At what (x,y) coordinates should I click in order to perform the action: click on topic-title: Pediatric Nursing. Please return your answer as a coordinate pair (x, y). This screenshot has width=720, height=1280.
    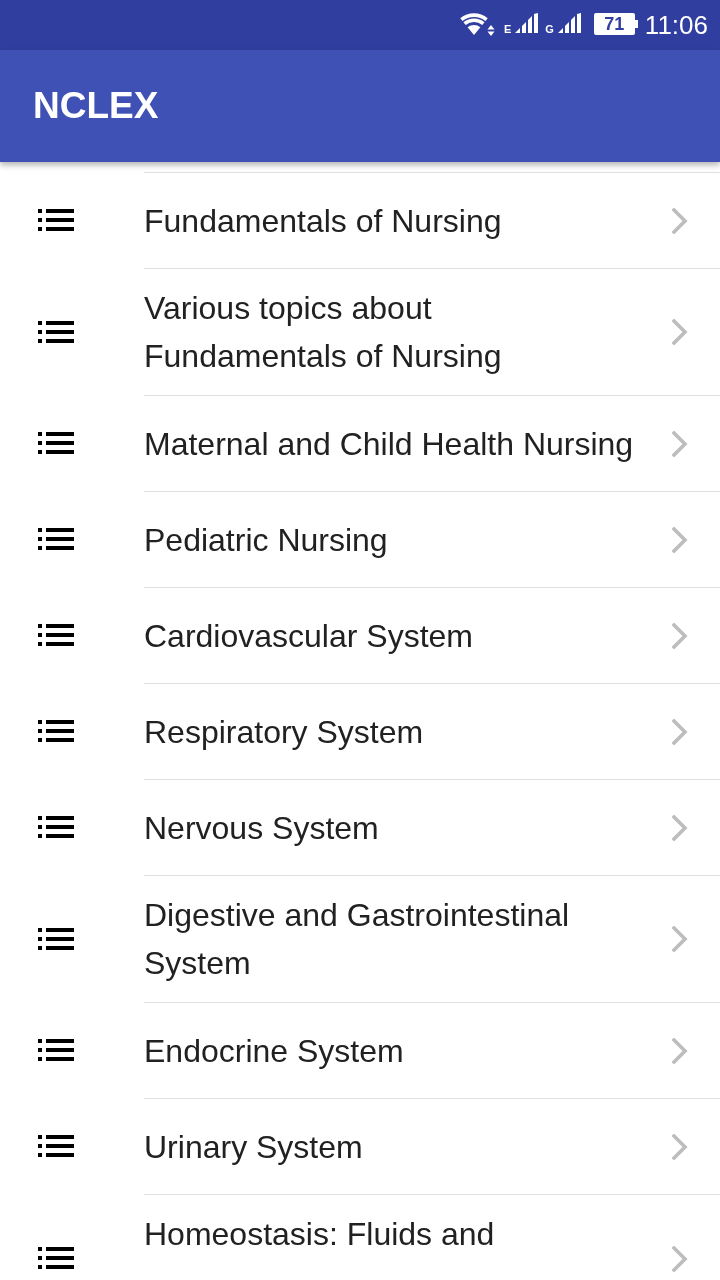
    Looking at the image, I should click on (266, 539).